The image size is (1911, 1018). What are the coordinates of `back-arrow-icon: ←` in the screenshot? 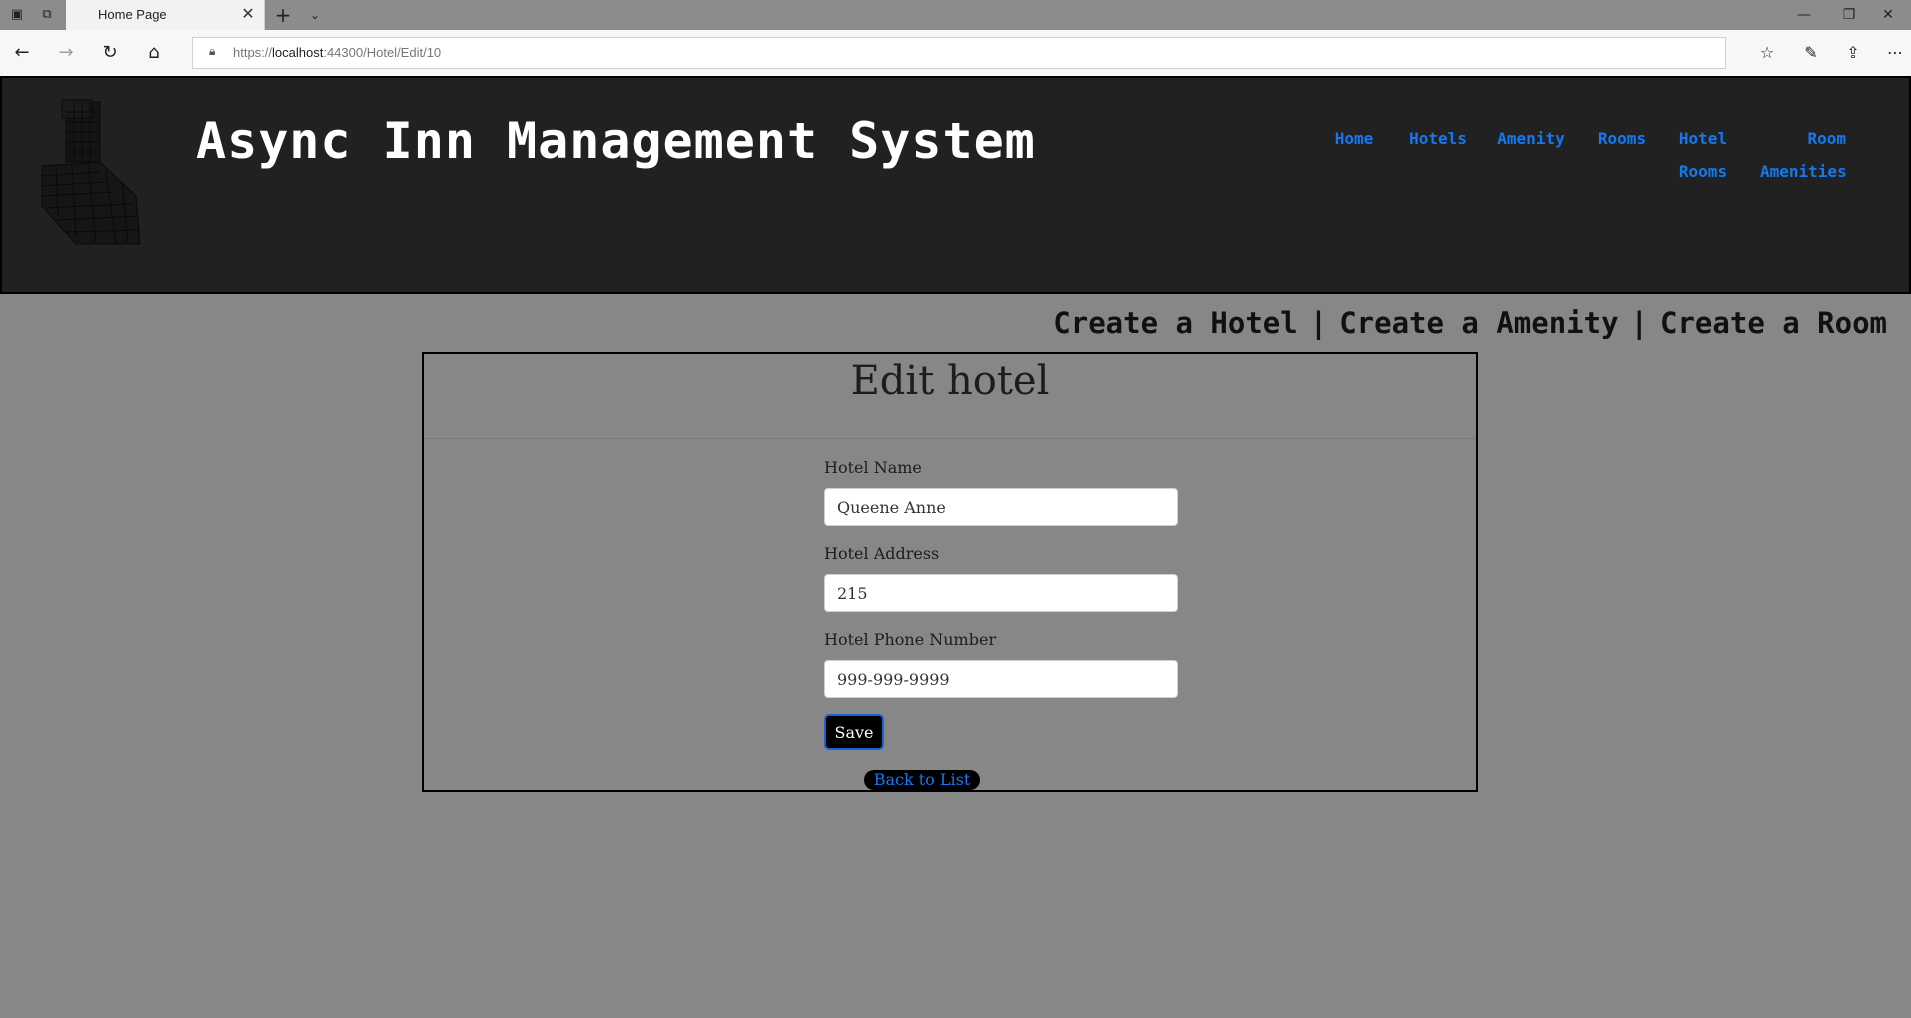 It's located at (22, 53).